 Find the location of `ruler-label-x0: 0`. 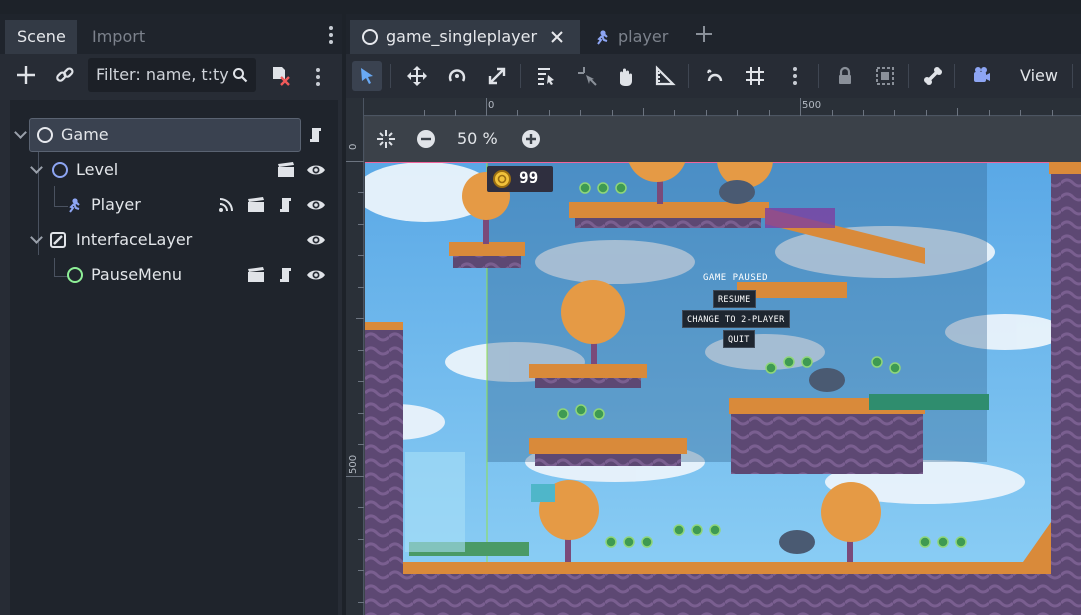

ruler-label-x0: 0 is located at coordinates (491, 105).